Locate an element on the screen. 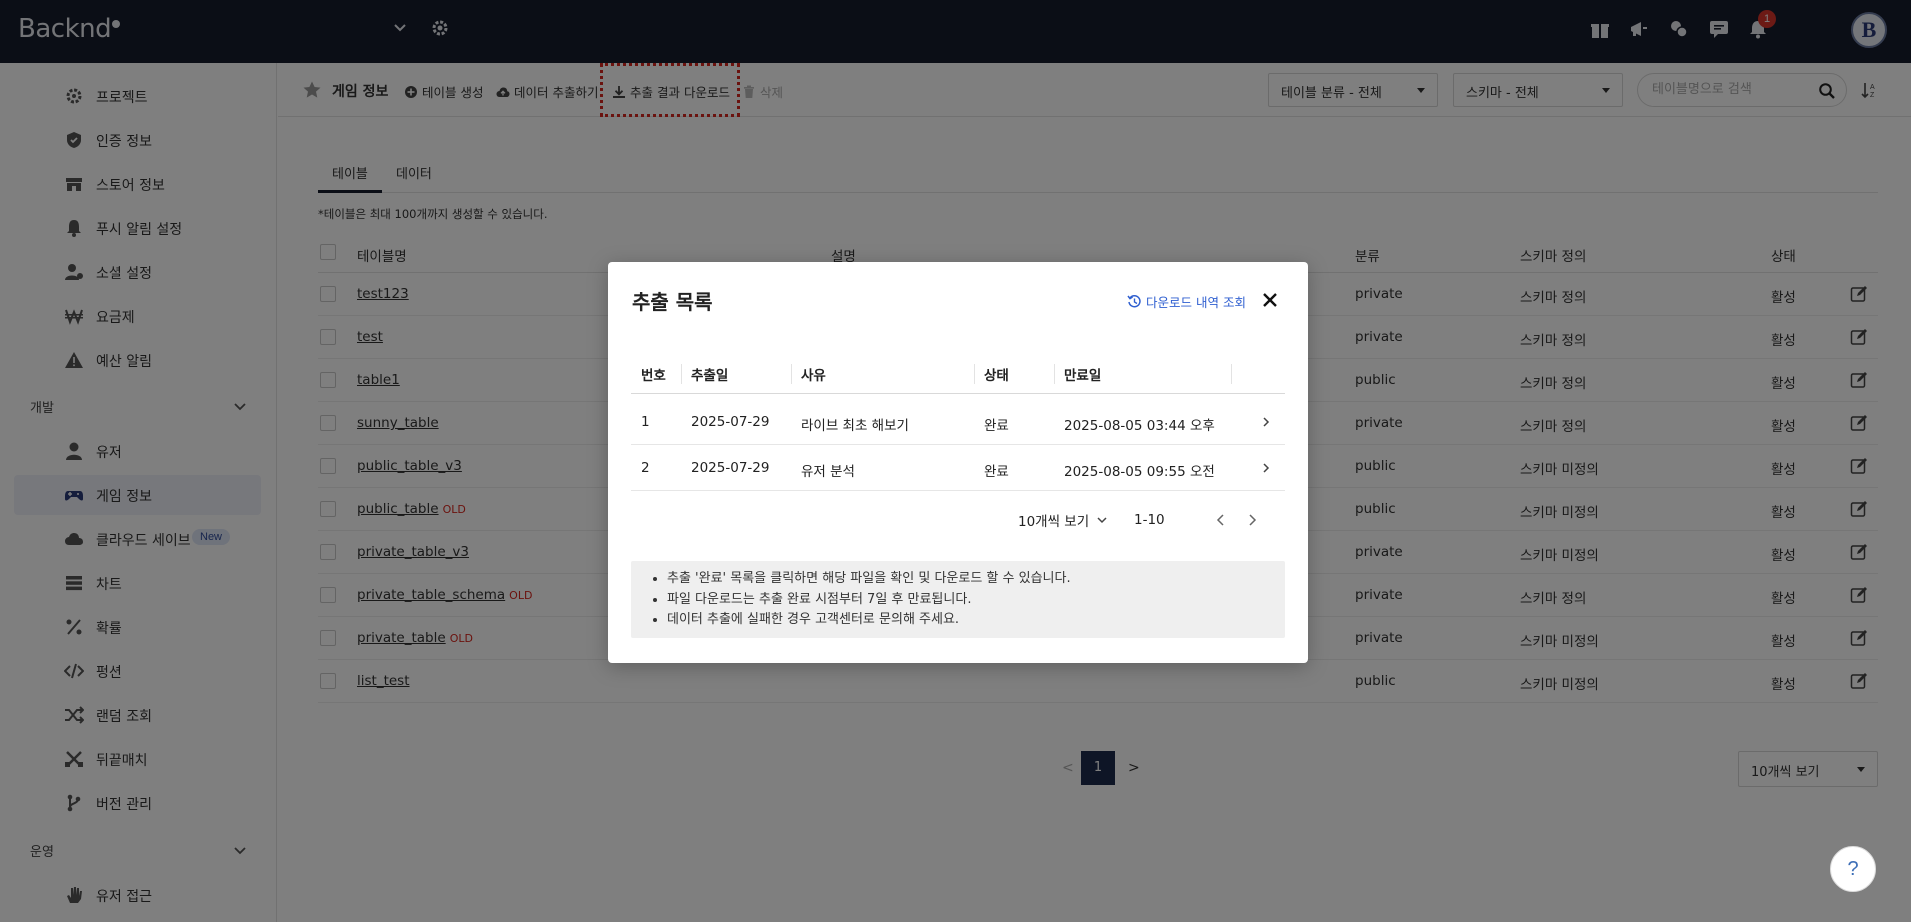  close-icon is located at coordinates (1270, 300).